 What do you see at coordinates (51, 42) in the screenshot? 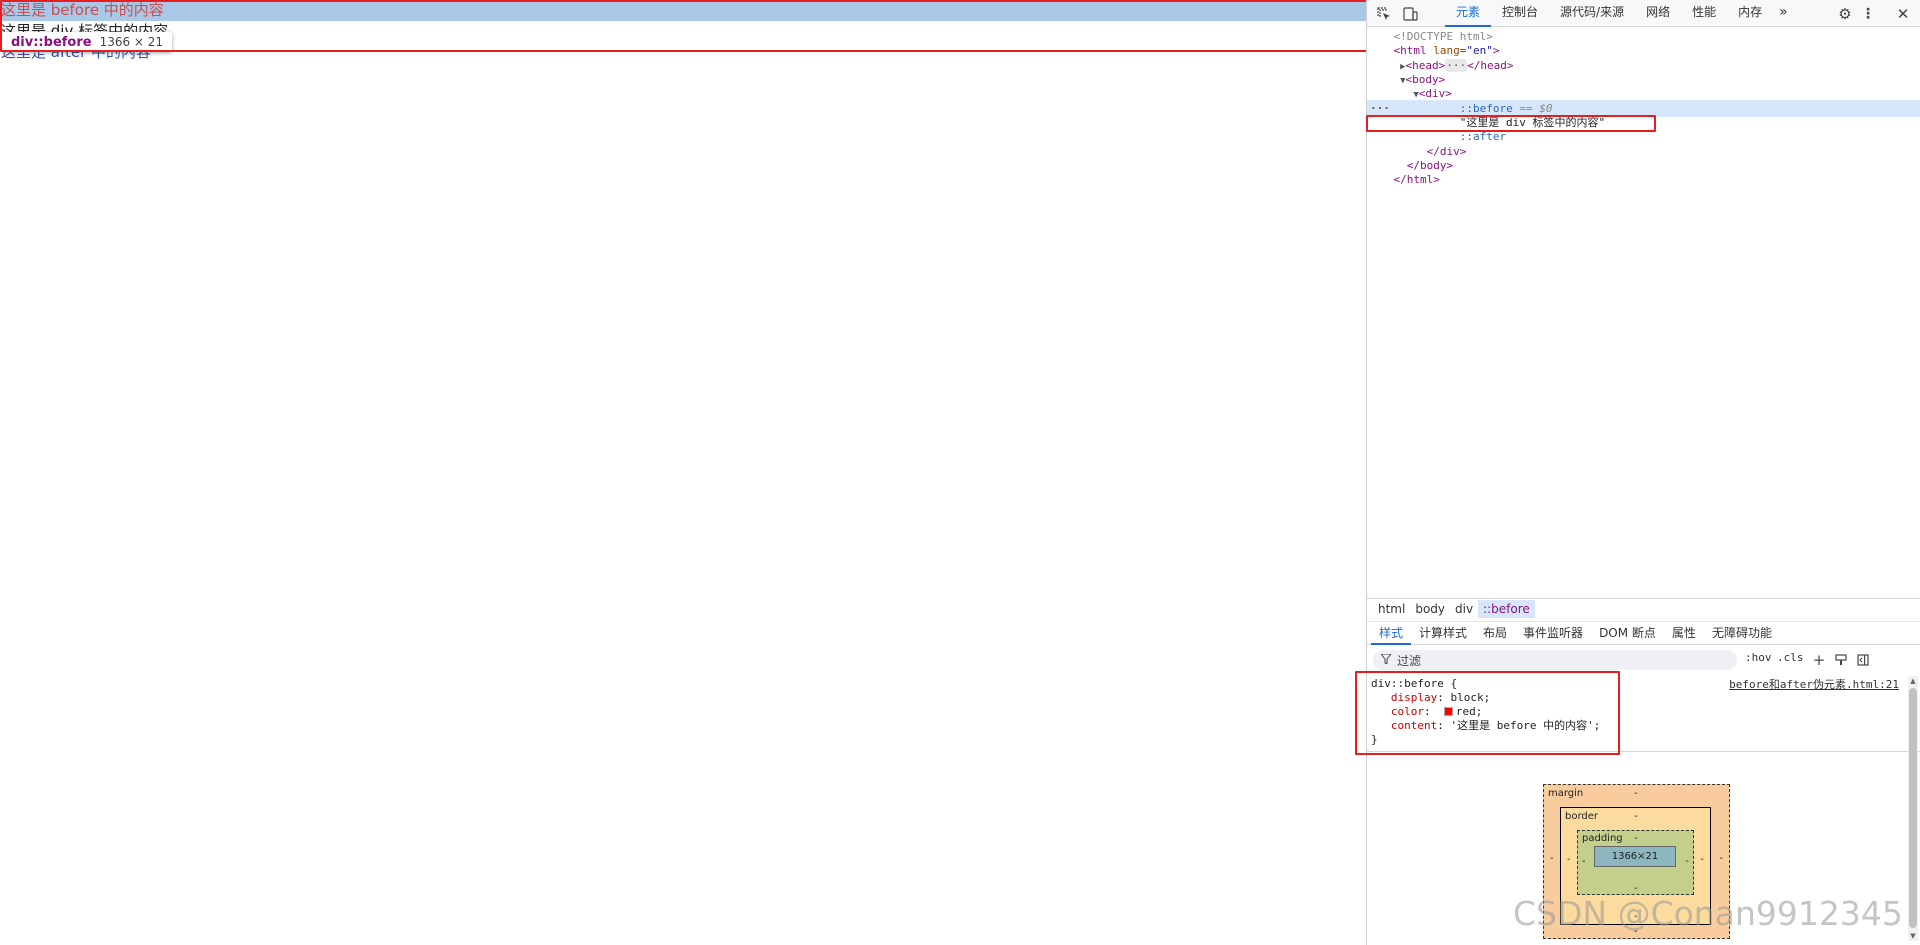
I see `tooltip-tag: div::before` at bounding box center [51, 42].